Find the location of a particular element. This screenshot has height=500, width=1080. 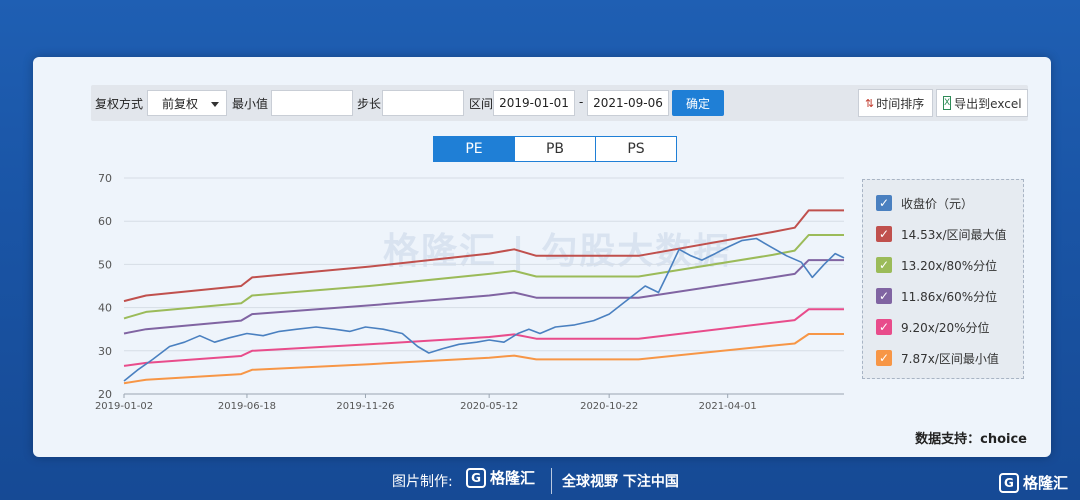

legend-label: 13.20x/80%分位 is located at coordinates (949, 265).